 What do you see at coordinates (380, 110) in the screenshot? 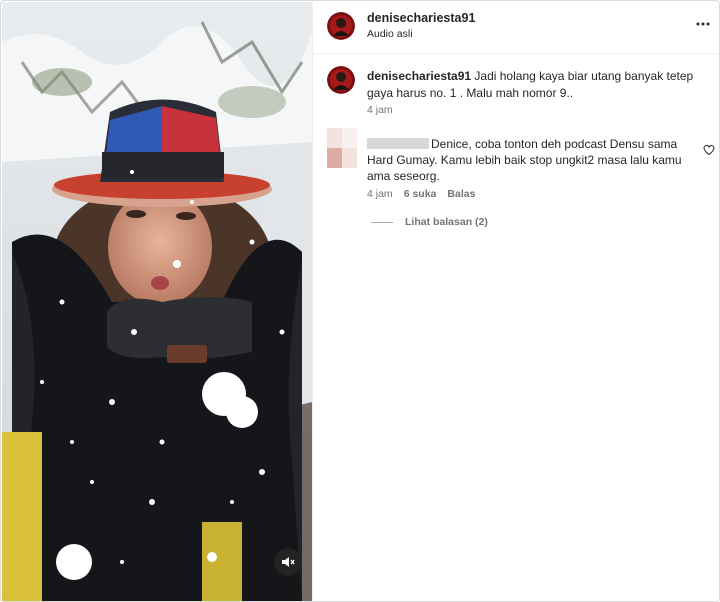
I see `caption-timestamp: 4 jam` at bounding box center [380, 110].